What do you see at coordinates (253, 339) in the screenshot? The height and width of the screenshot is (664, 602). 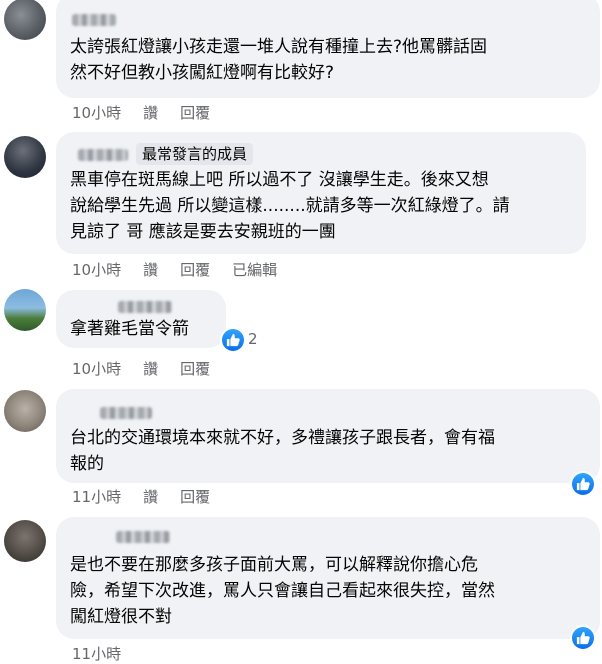 I see `reaction-count: 2` at bounding box center [253, 339].